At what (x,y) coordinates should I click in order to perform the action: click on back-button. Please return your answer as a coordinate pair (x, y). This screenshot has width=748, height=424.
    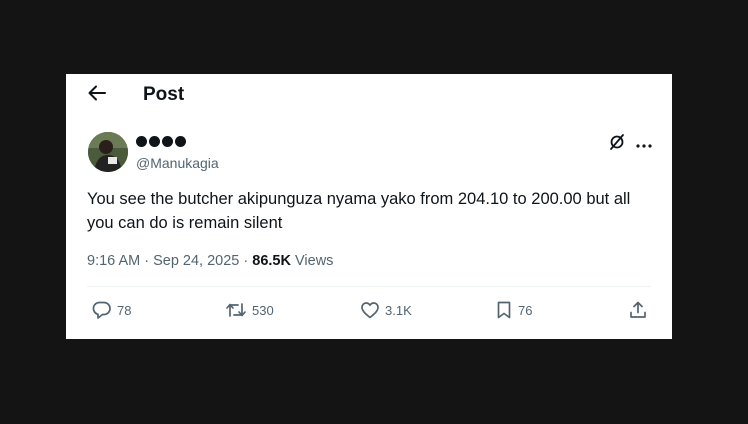
    Looking at the image, I should click on (97, 95).